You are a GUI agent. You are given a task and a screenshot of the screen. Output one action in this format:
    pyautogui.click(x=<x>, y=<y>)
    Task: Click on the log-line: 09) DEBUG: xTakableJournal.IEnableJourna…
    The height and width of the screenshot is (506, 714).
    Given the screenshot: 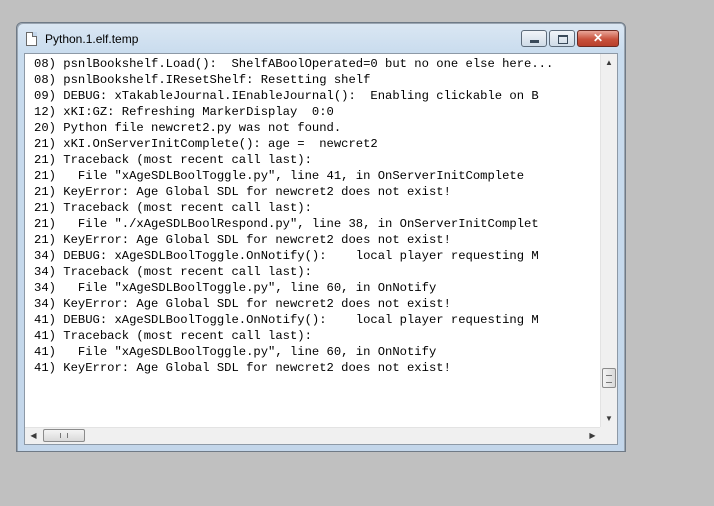 What is the action you would take?
    pyautogui.click(x=286, y=96)
    